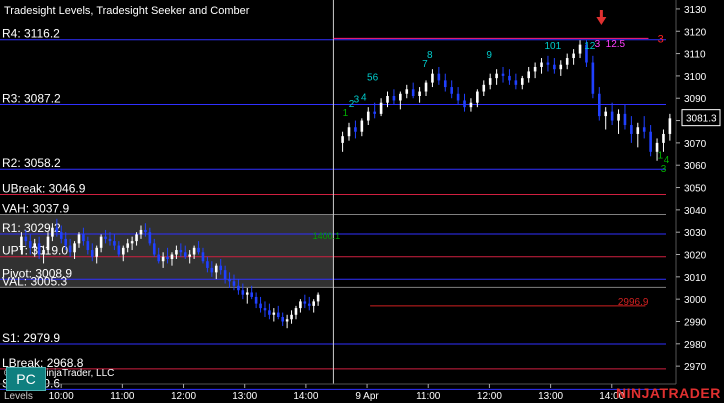  I want to click on price-tick-label: 3120, so click(695, 32).